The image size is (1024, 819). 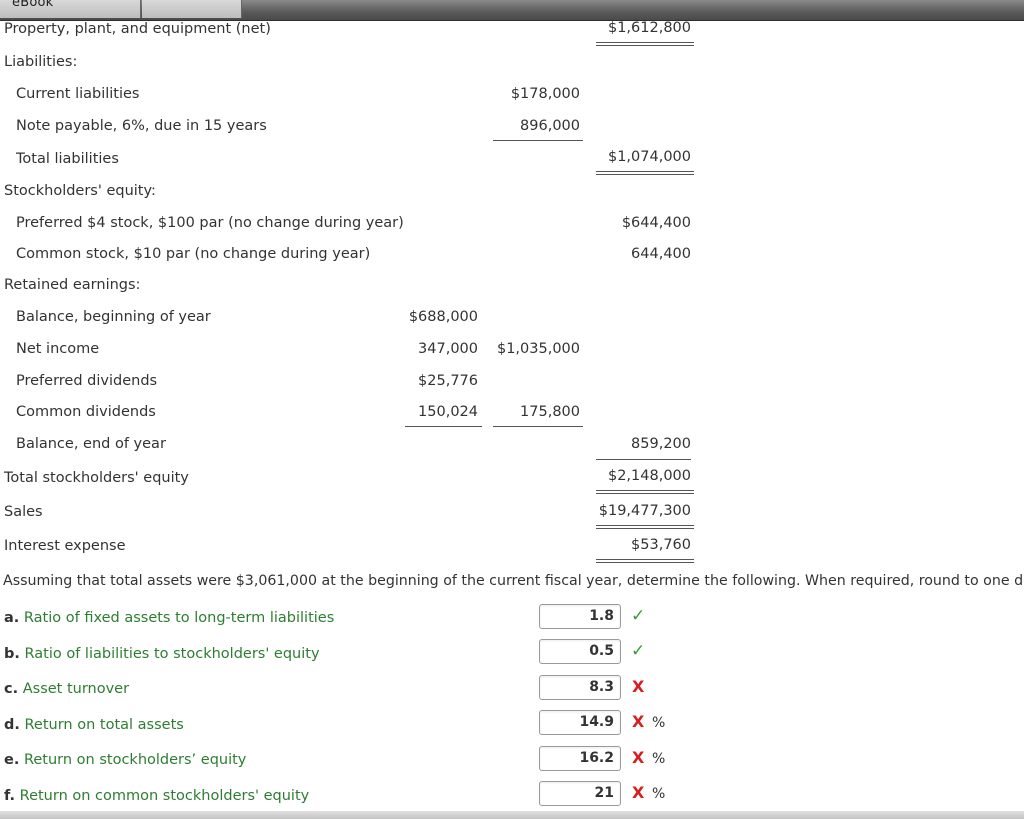 I want to click on question-f: f. Return on common stockholders' equity, so click(x=156, y=796).